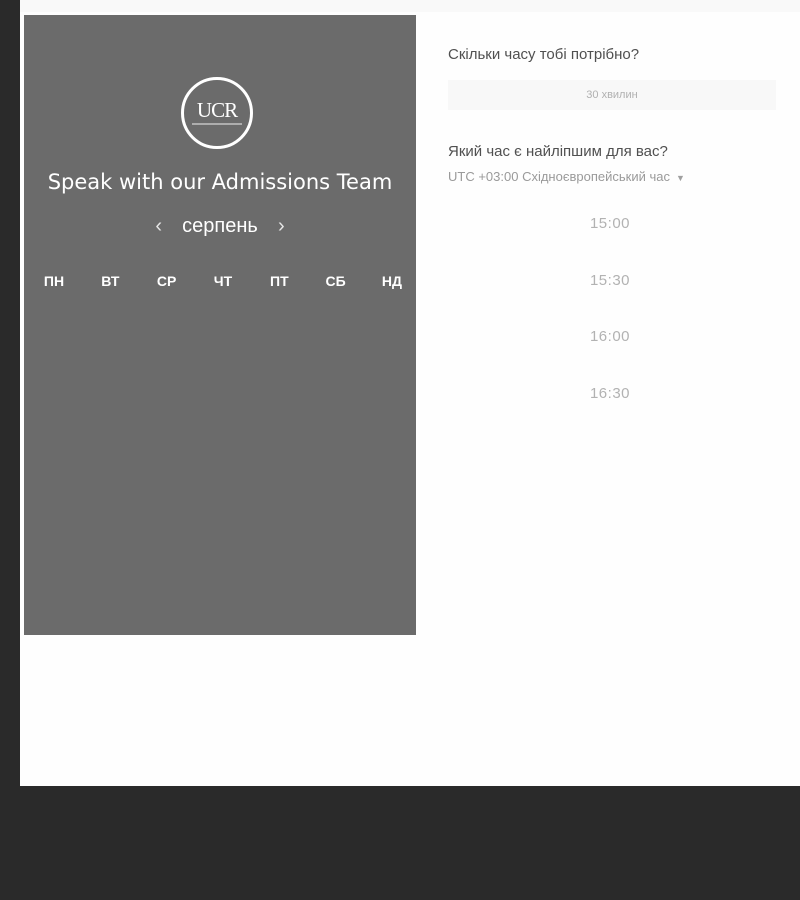  What do you see at coordinates (610, 281) in the screenshot?
I see `time-slot: 15:30` at bounding box center [610, 281].